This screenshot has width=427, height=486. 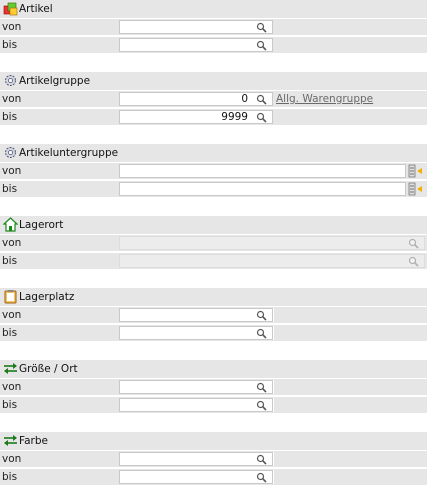 I want to click on section-title: Artikel, so click(x=36, y=9).